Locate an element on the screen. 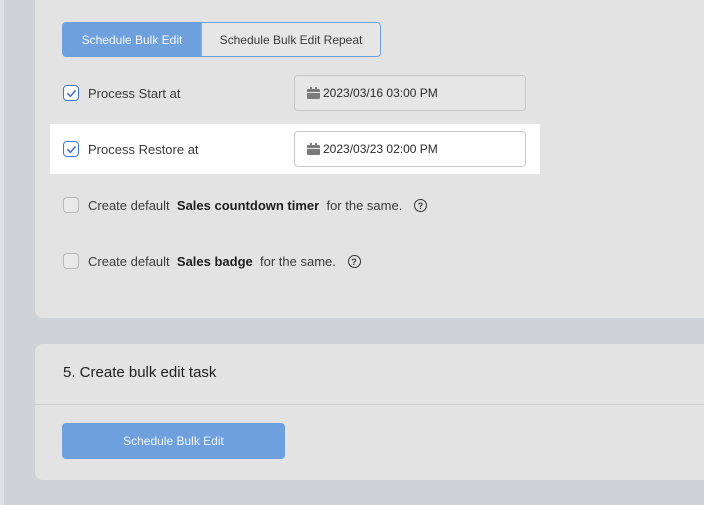 Image resolution: width=704 pixels, height=505 pixels. process-start-label: Process Start at is located at coordinates (134, 93).